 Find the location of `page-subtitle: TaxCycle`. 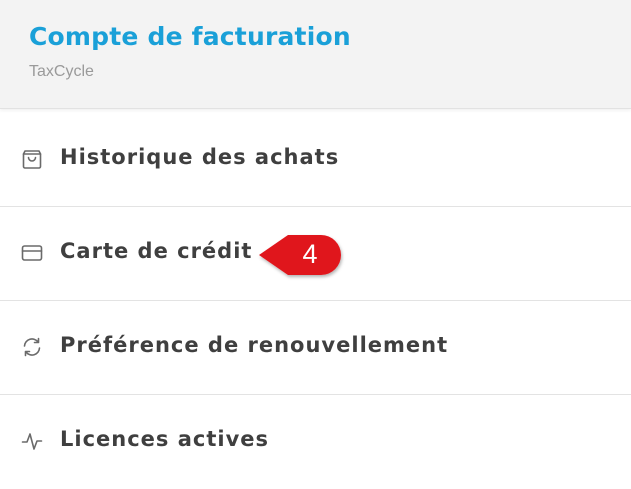

page-subtitle: TaxCycle is located at coordinates (61, 71).